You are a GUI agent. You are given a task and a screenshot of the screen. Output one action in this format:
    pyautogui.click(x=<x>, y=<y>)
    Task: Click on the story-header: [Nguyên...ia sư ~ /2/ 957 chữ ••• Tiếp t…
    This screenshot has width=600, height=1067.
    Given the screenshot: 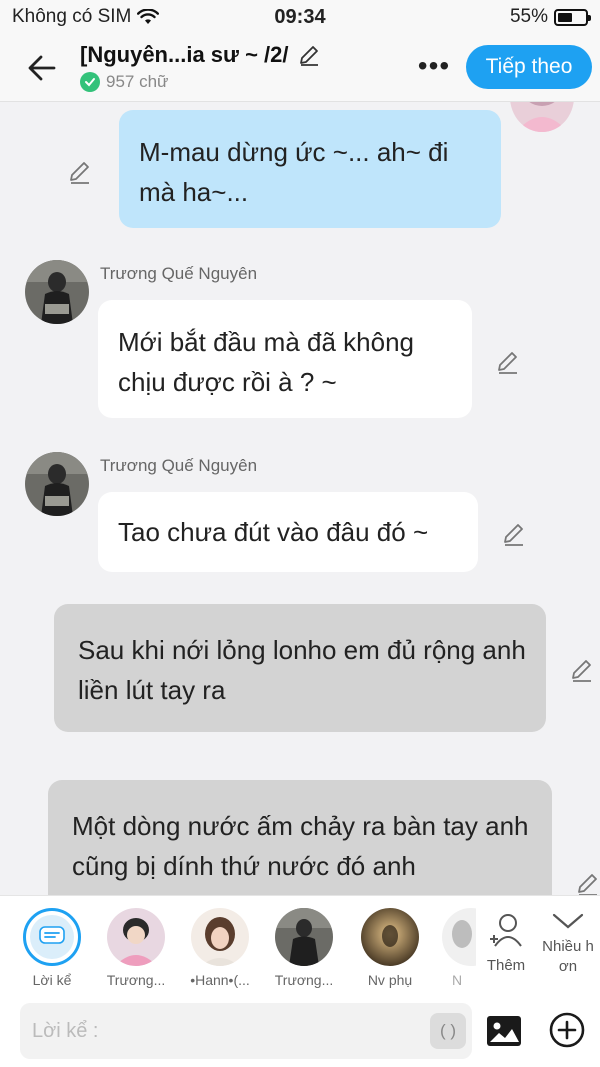 What is the action you would take?
    pyautogui.click(x=300, y=68)
    